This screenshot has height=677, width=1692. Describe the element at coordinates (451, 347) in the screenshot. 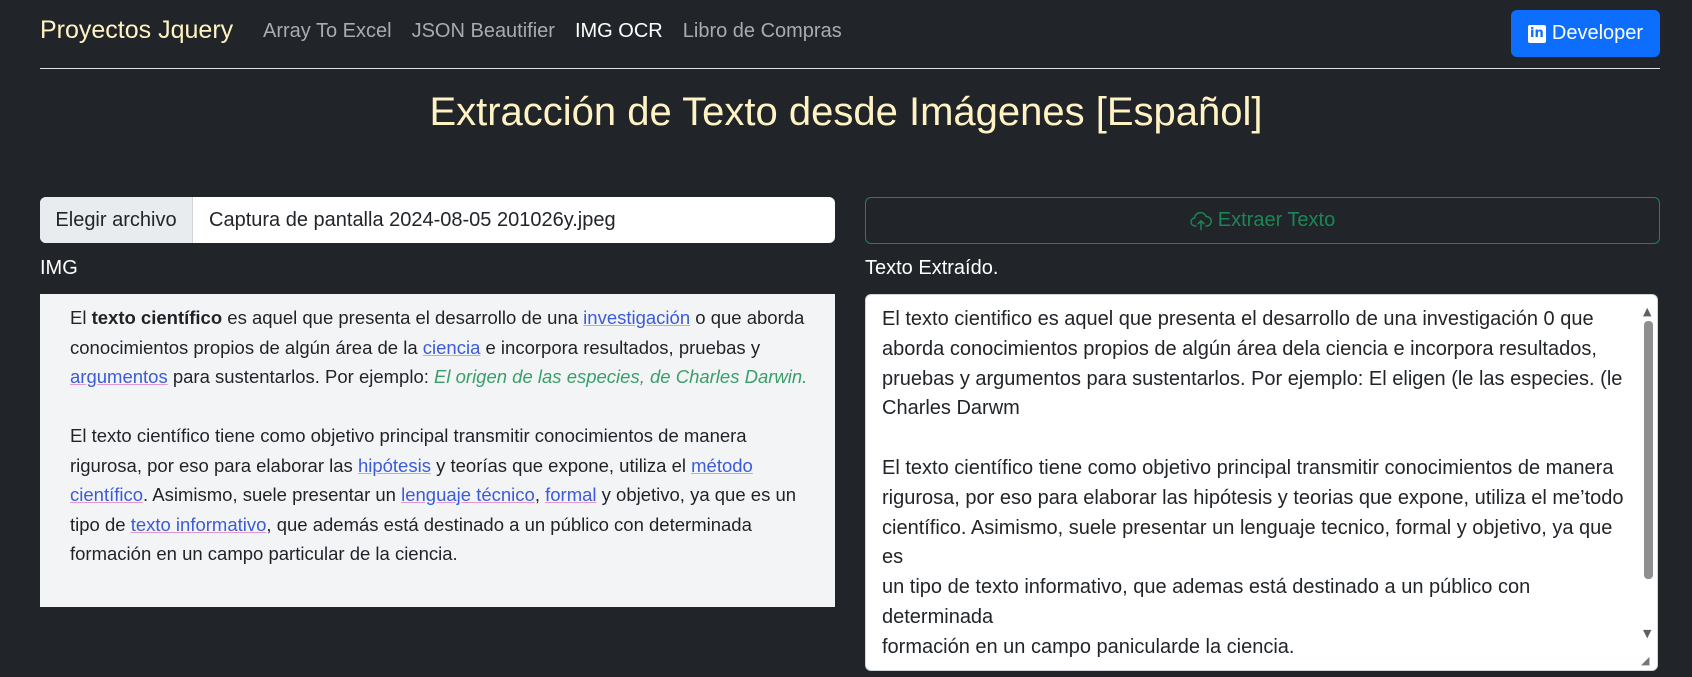

I see `image-link: ciencia` at that location.